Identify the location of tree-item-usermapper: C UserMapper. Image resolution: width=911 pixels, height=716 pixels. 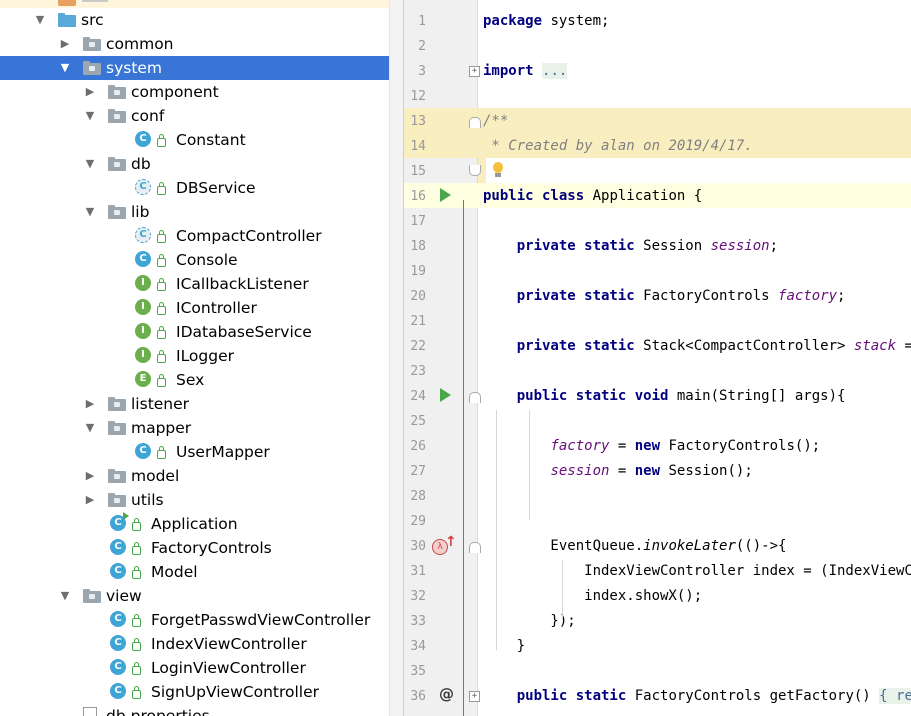
(201, 452).